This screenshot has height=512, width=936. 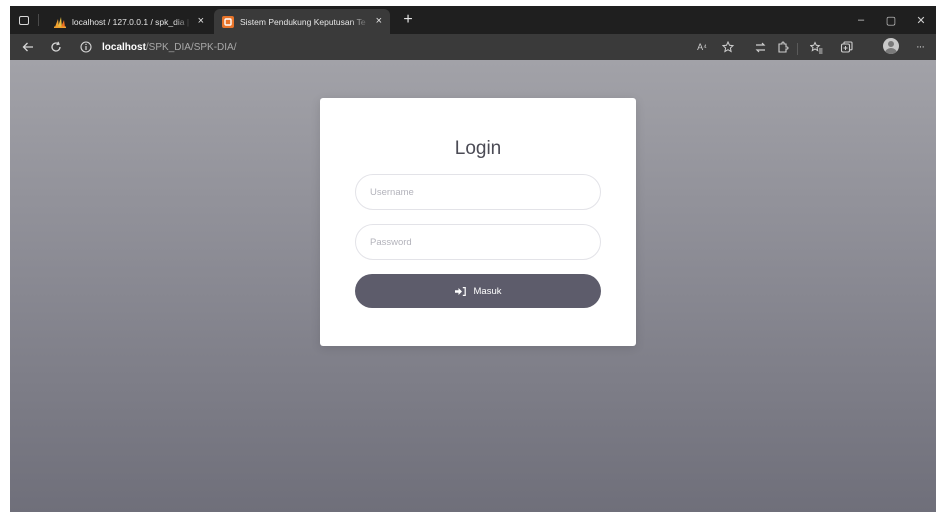 What do you see at coordinates (60, 22) in the screenshot?
I see `phpmyadmin-icon` at bounding box center [60, 22].